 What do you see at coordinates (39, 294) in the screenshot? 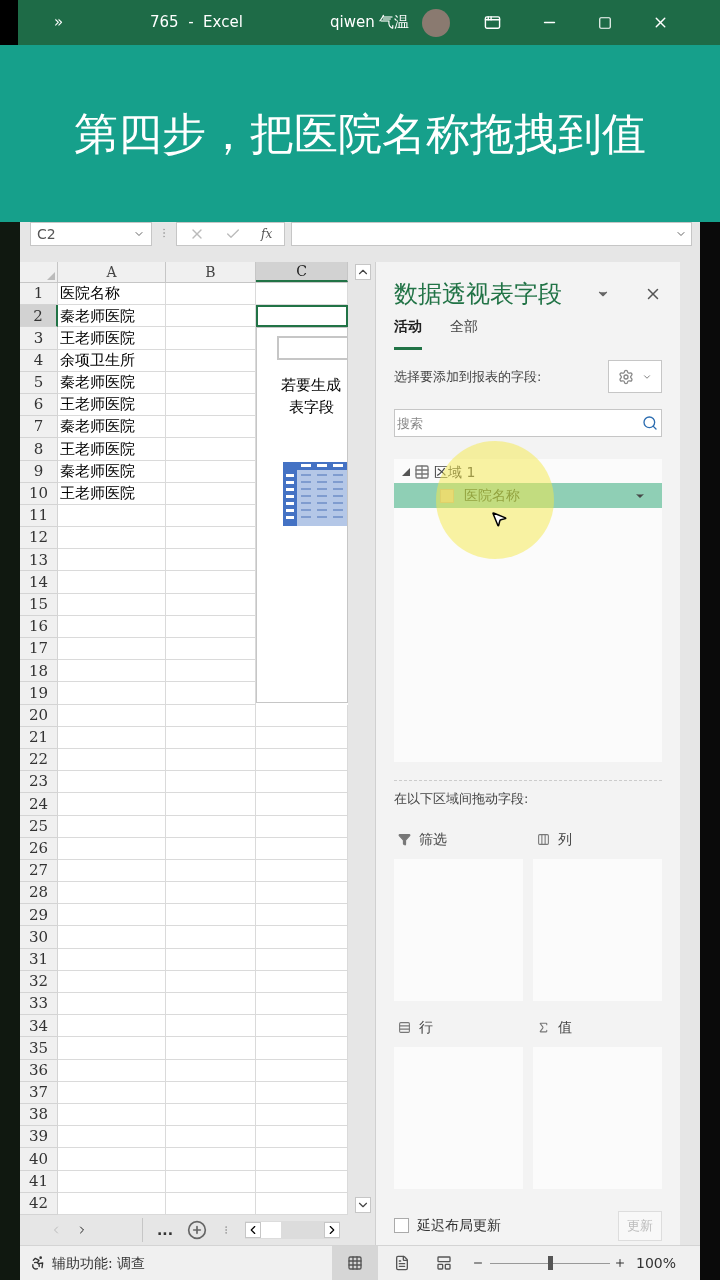
I see `row-header: 1` at bounding box center [39, 294].